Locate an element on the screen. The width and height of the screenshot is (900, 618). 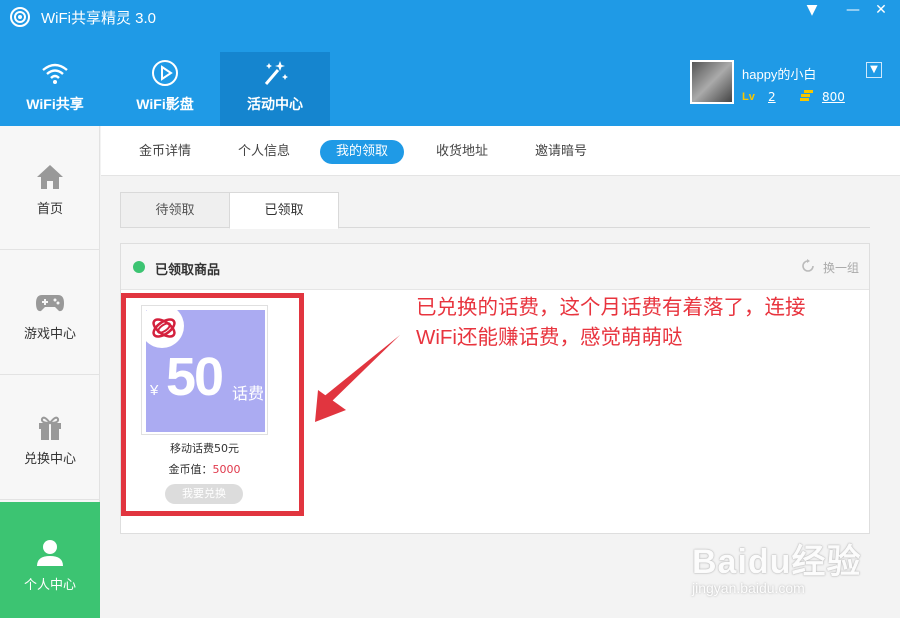
wifi-icon is located at coordinates (55, 73).